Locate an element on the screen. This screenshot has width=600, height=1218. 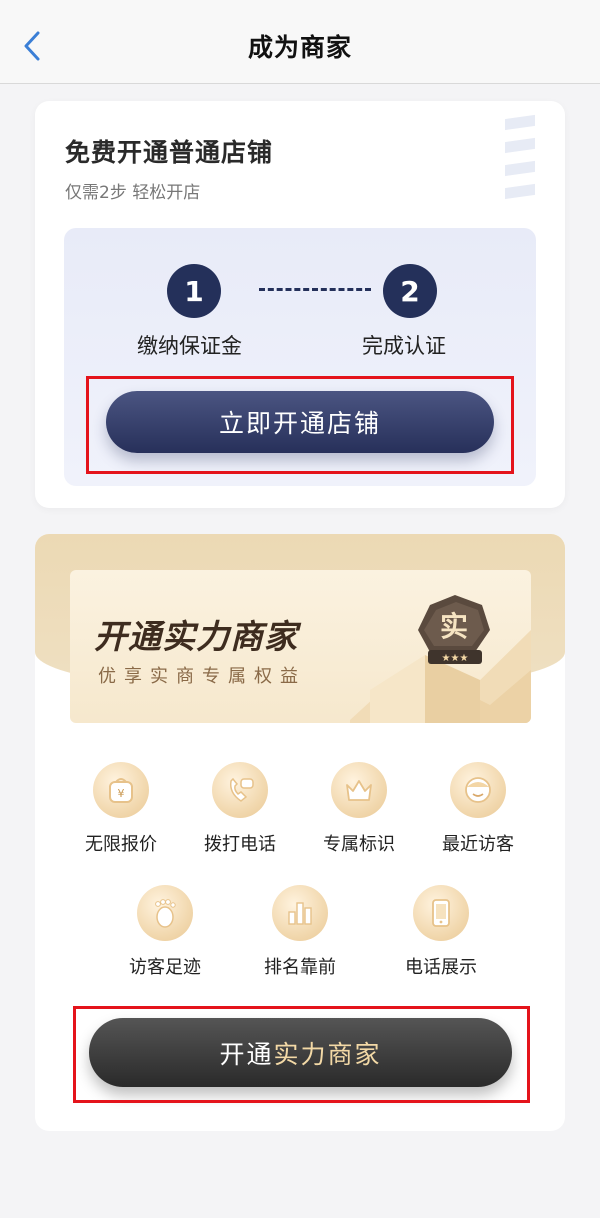
basic-store-subtitle: 仅需2步 轻松开店 is located at coordinates (133, 193).